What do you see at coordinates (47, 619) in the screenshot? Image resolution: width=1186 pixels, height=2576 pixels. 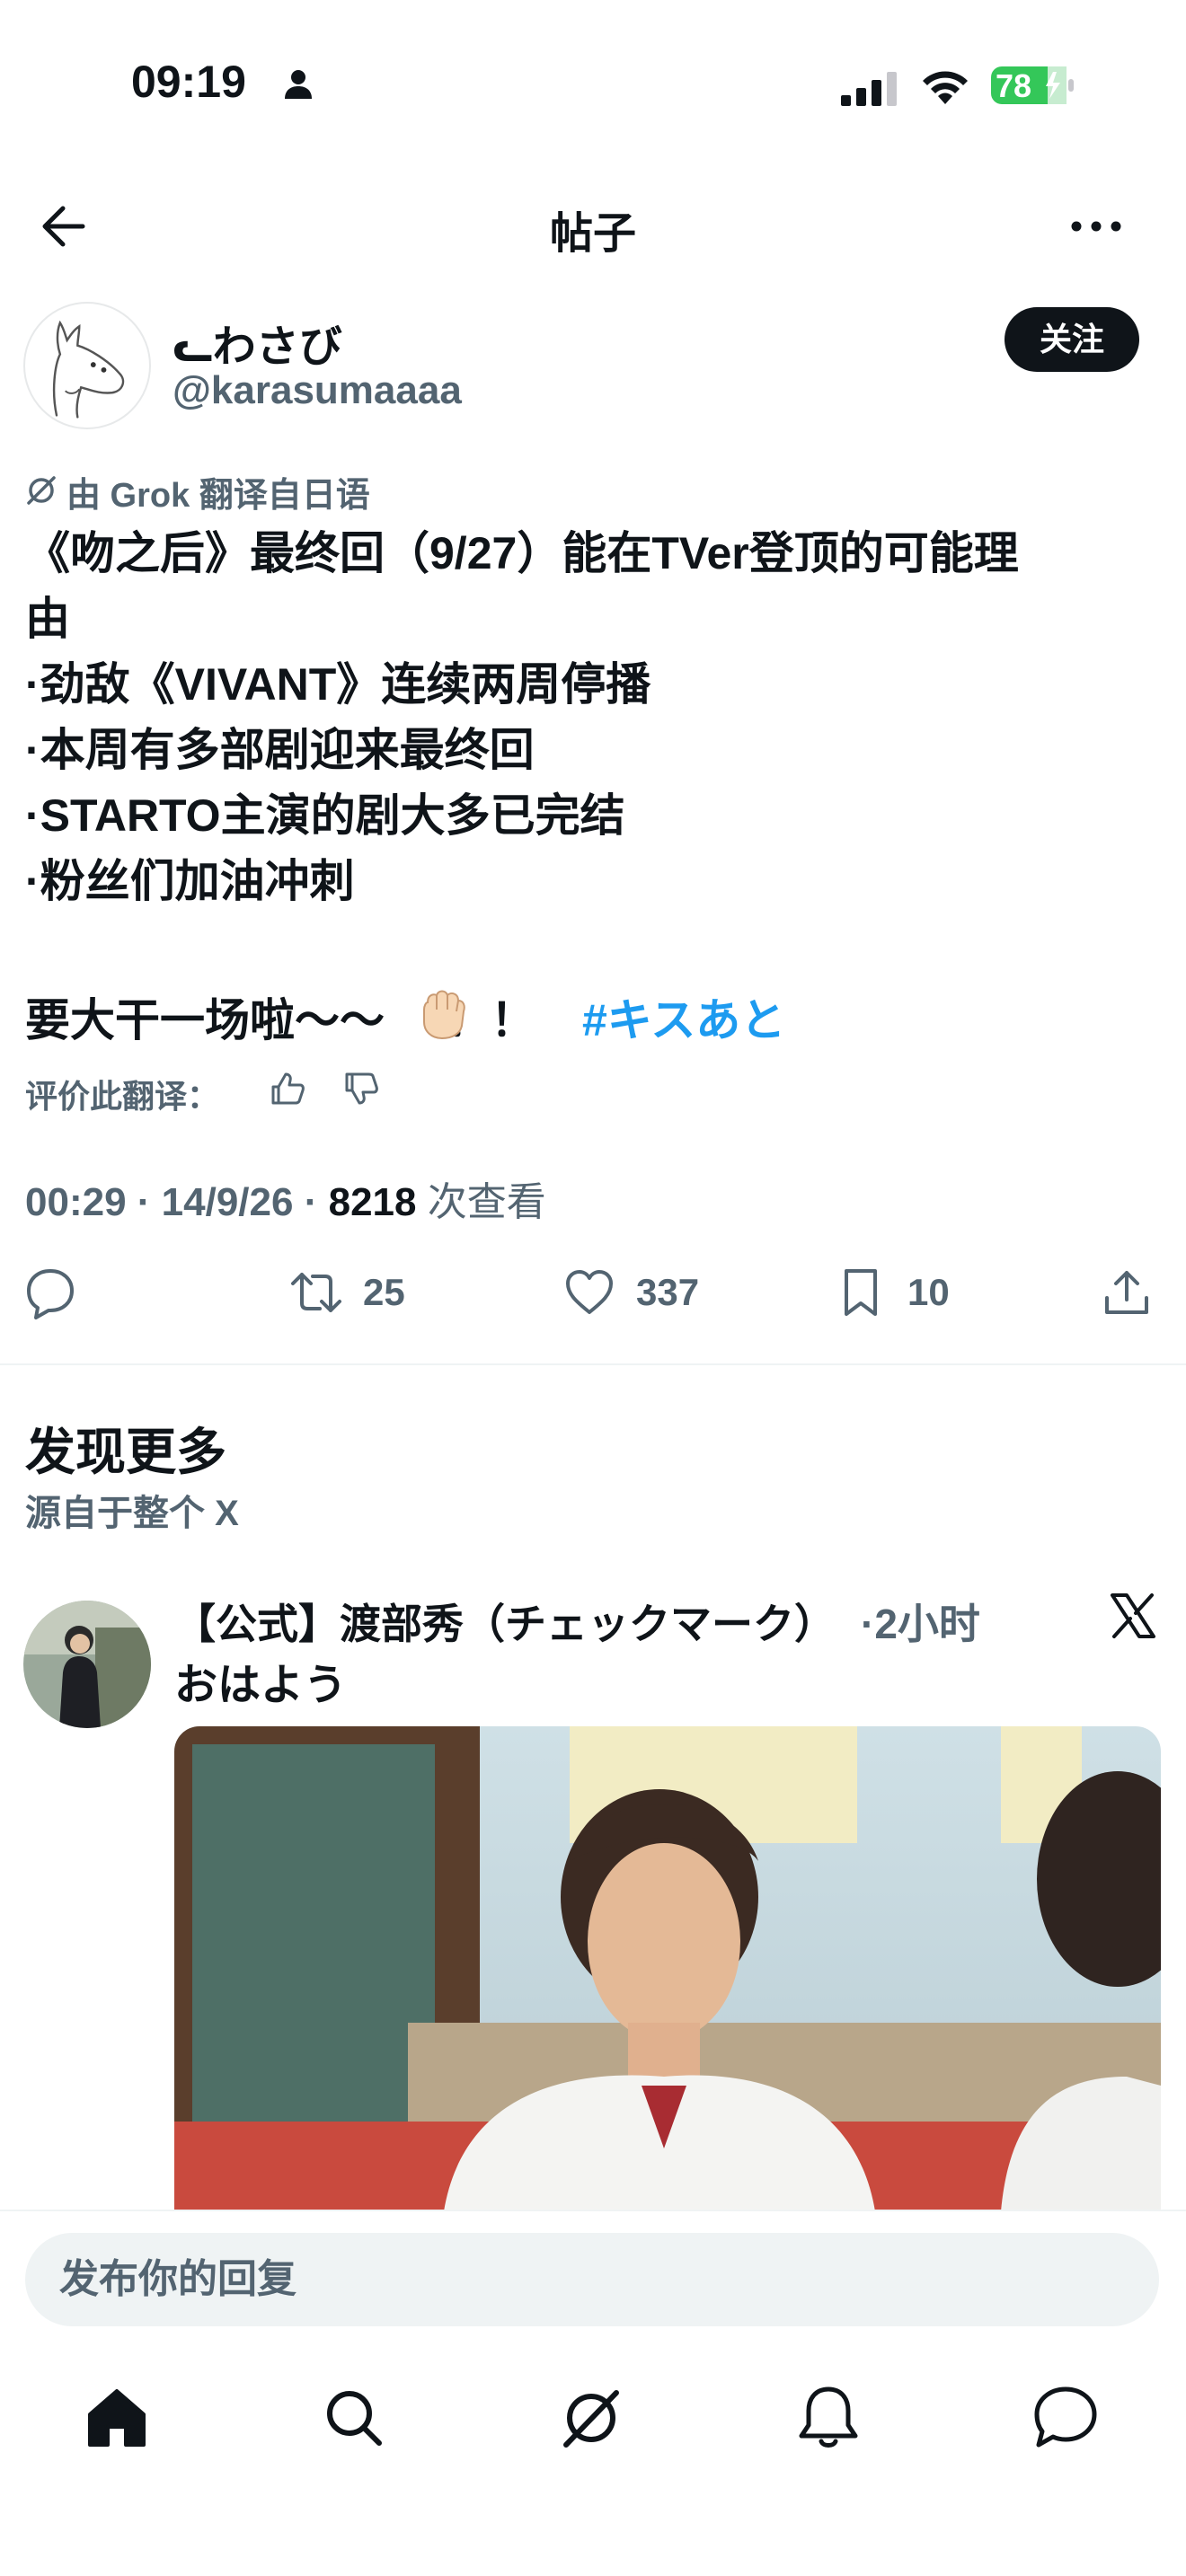 I see `post-line: 由` at bounding box center [47, 619].